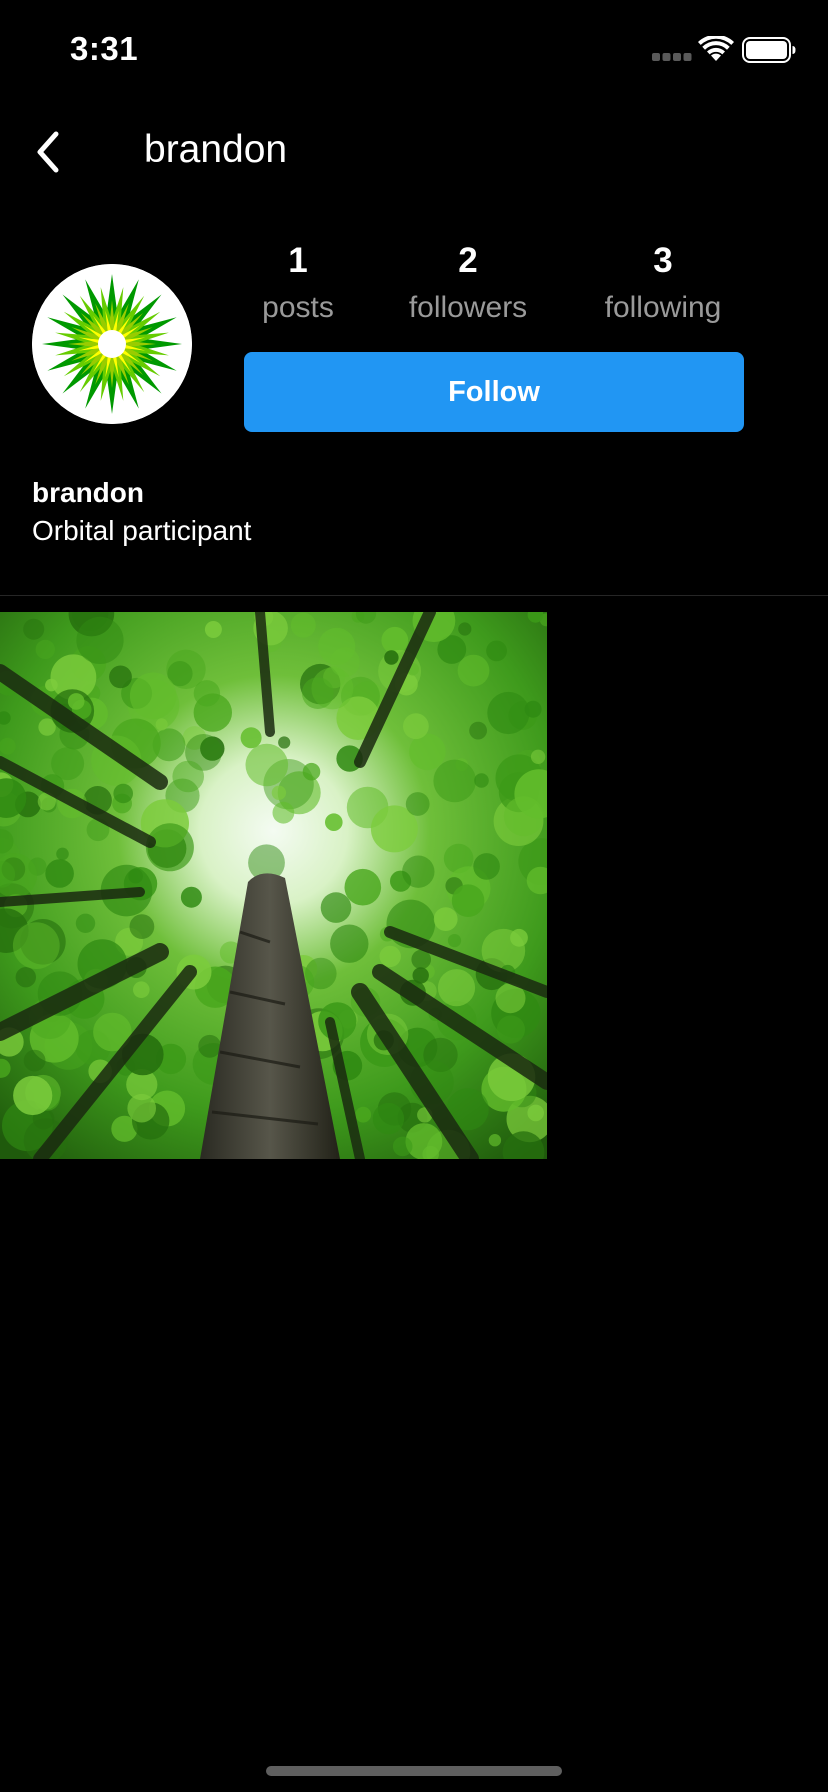  I want to click on followers-label: followers, so click(468, 307).